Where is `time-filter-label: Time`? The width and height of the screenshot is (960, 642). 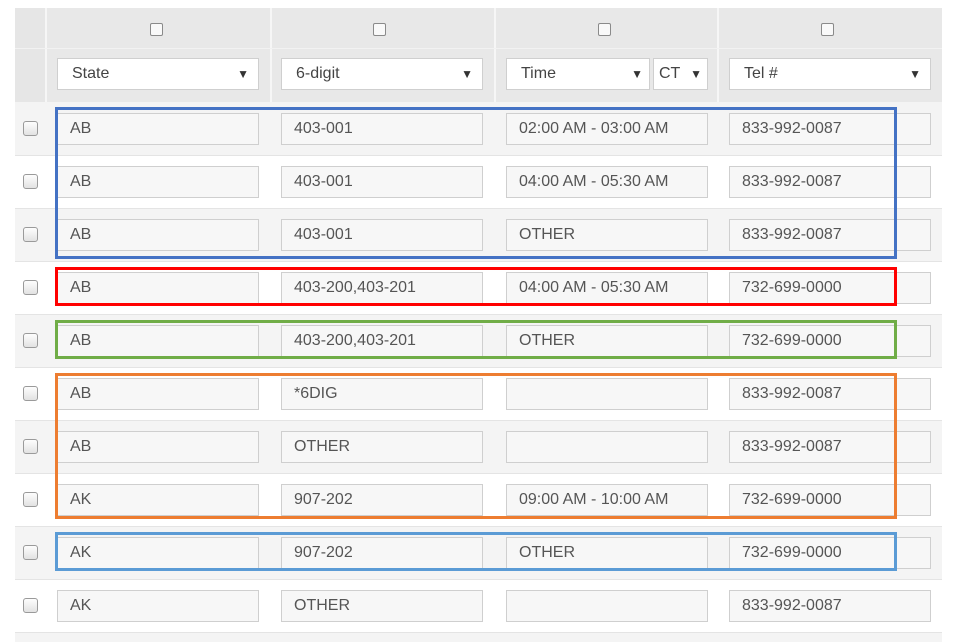 time-filter-label: Time is located at coordinates (538, 73).